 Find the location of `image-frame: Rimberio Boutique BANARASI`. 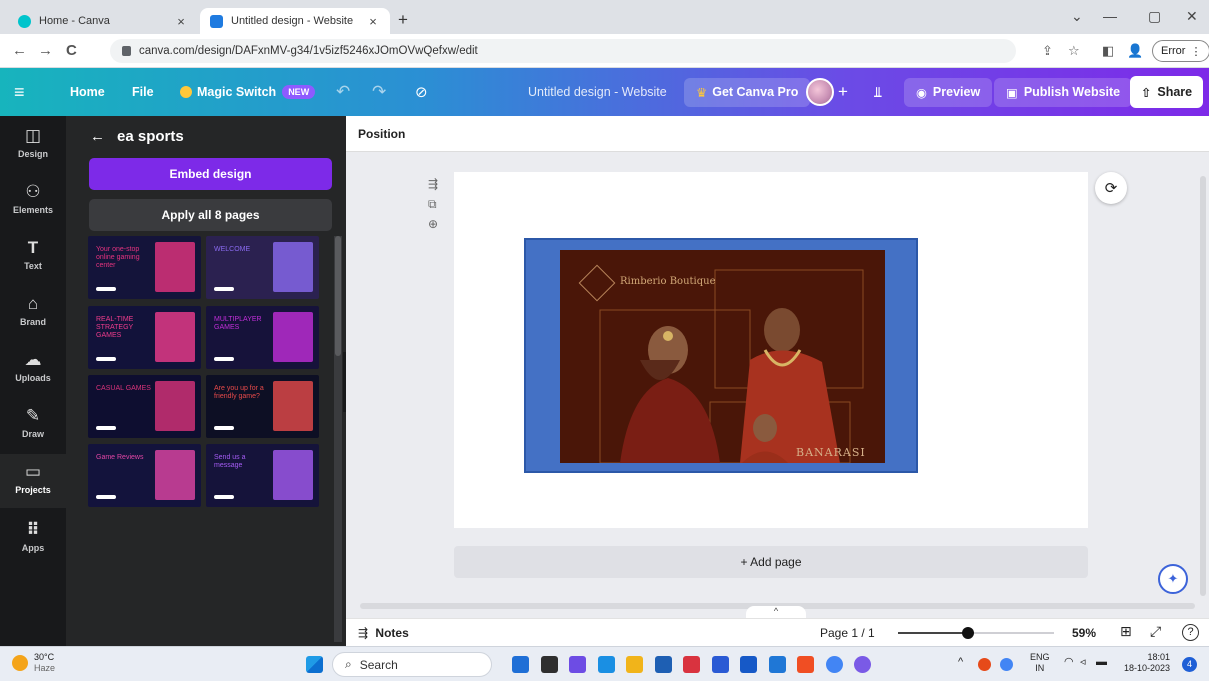

image-frame: Rimberio Boutique BANARASI is located at coordinates (721, 355).